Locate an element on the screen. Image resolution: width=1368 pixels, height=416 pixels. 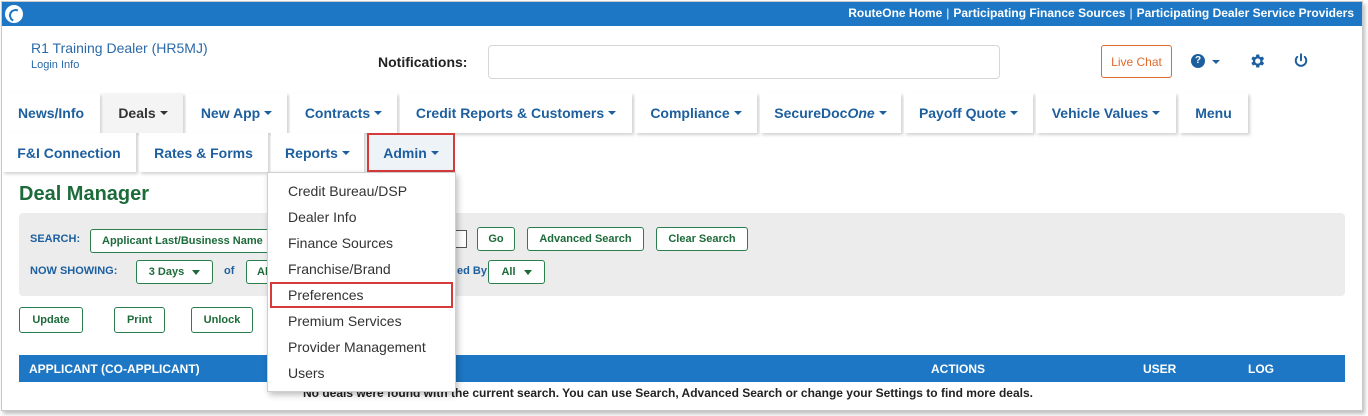
menu-item-finance-sources: Finance Sources is located at coordinates (361, 243).